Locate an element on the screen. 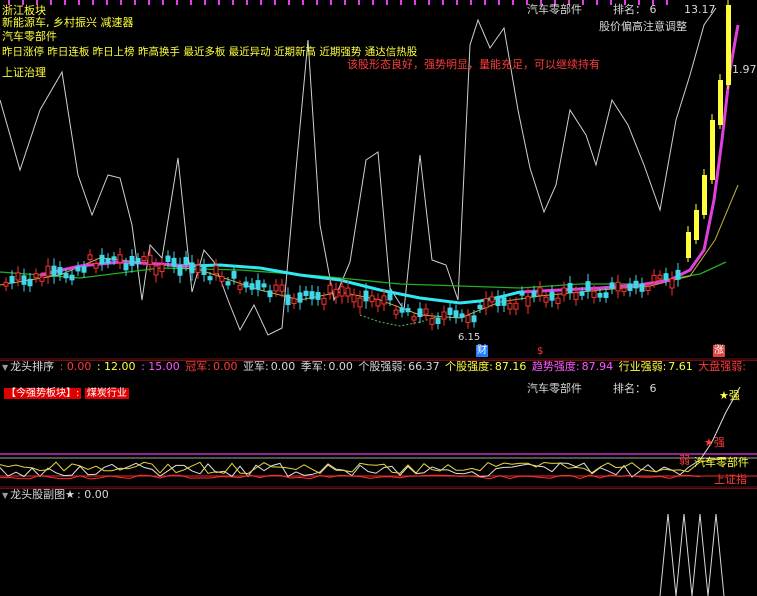 Image resolution: width=757 pixels, height=596 pixels. strong-sector-line: 【今强势板块】: 煤炭行业 is located at coordinates (66, 393).